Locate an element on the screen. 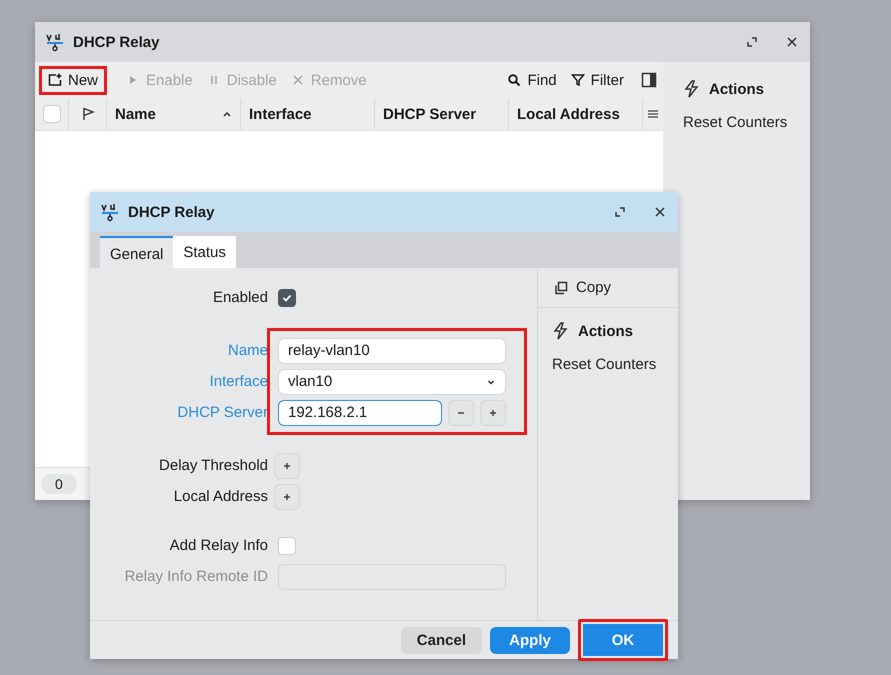 Image resolution: width=891 pixels, height=675 pixels. field-label: DHCP Server is located at coordinates (222, 412).